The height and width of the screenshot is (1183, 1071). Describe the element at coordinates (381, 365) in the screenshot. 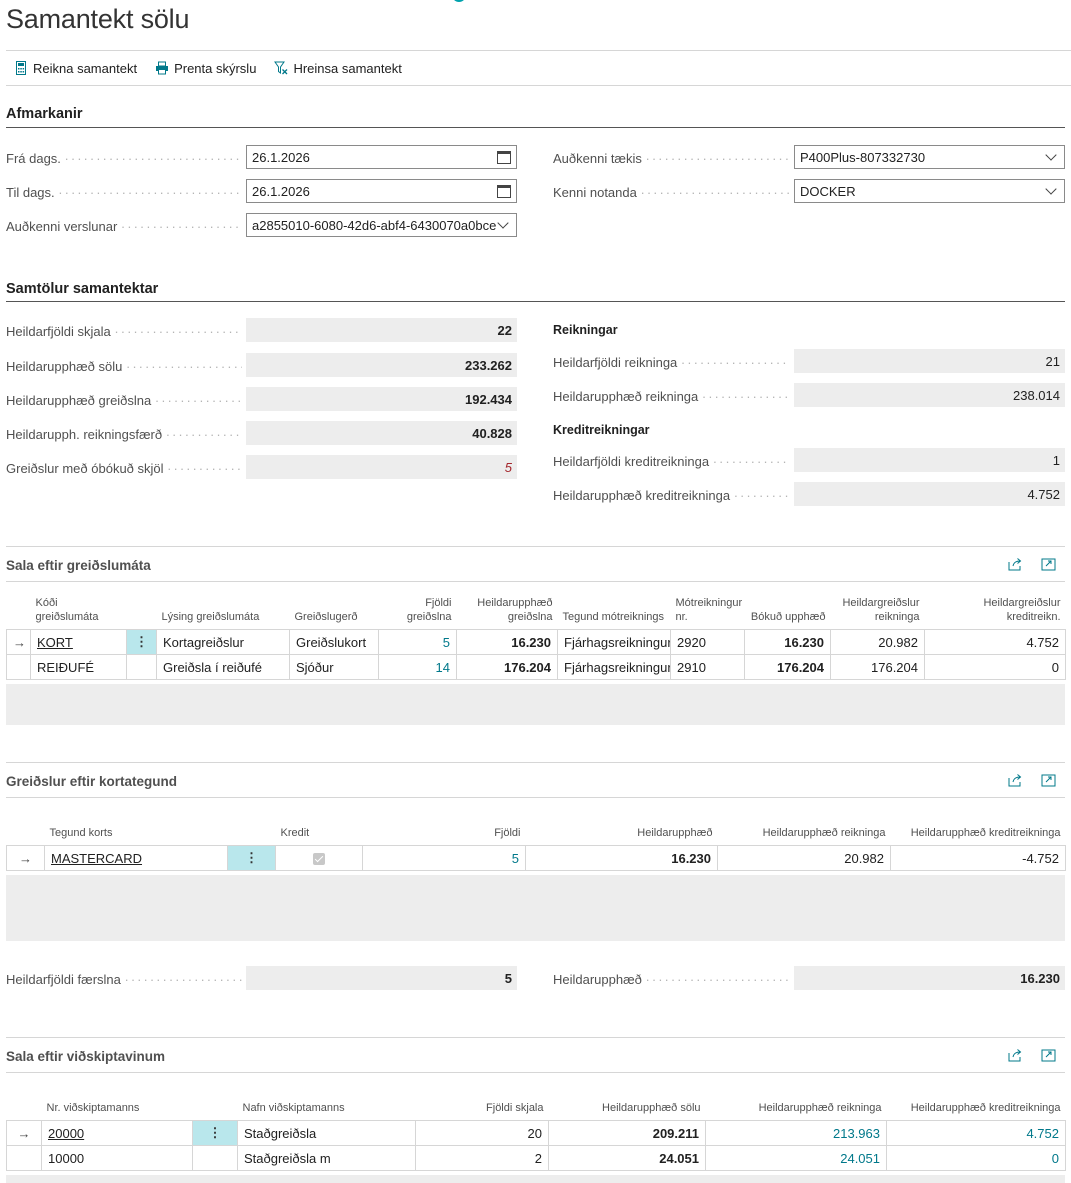

I see `total-sales-value: 233.262` at that location.